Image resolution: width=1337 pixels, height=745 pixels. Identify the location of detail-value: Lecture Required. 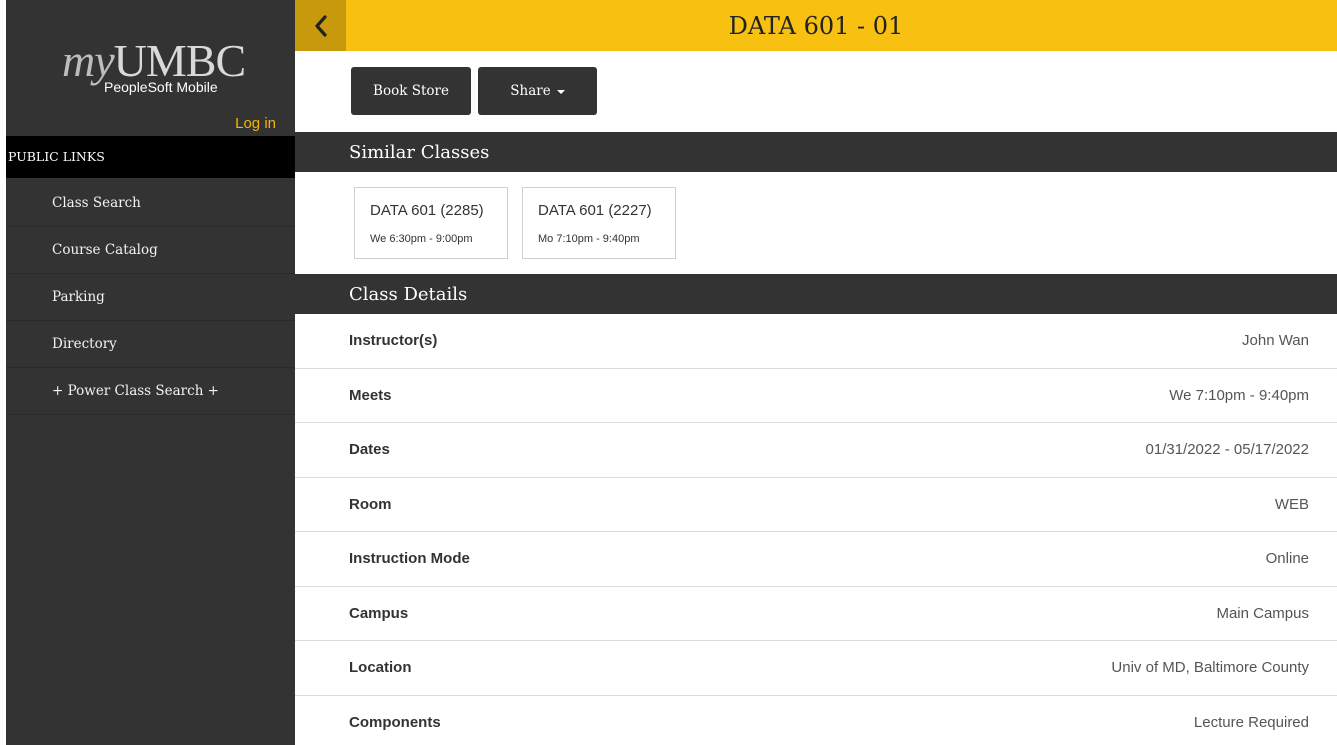
(1251, 722).